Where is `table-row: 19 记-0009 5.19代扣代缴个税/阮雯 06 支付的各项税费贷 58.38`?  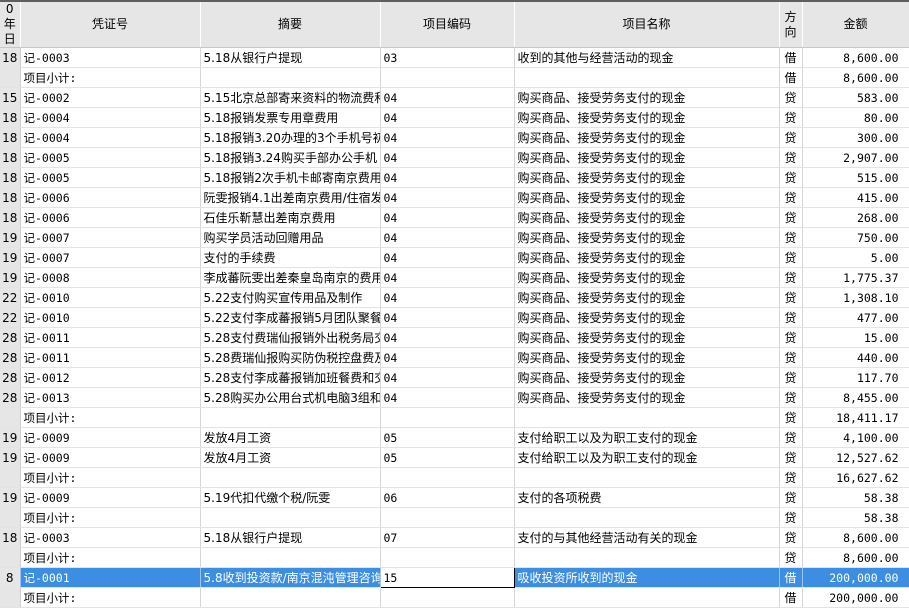
table-row: 19 记-0009 5.19代扣代缴个税/阮雯 06 支付的各项税费贷 58.38 is located at coordinates (454, 497).